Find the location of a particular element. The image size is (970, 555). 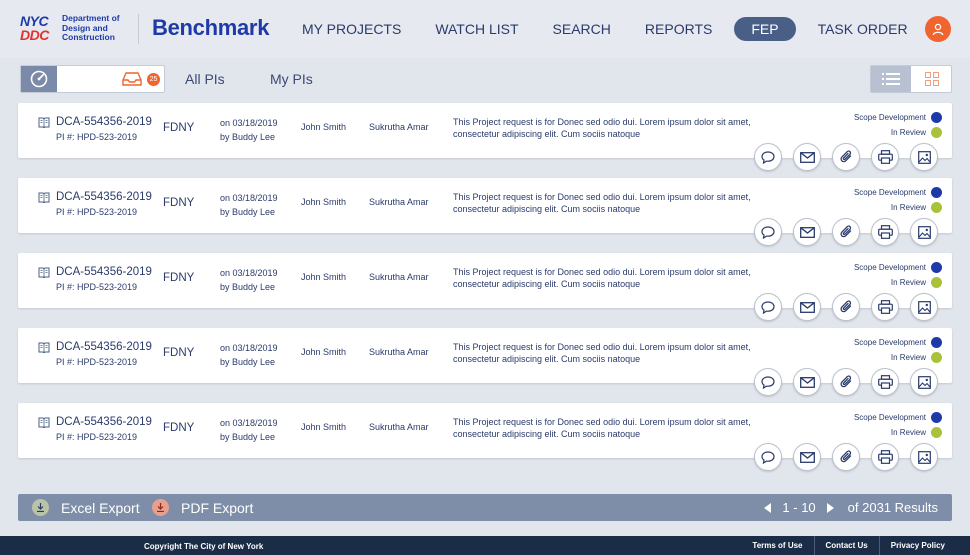

grid-view-button is located at coordinates (932, 79).